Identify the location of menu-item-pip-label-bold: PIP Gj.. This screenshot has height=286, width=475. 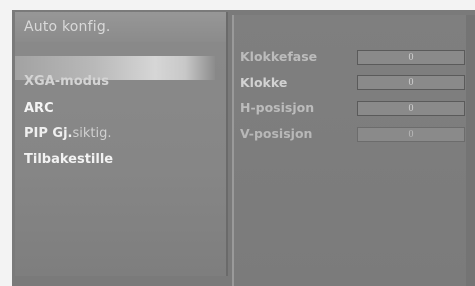
(48, 133).